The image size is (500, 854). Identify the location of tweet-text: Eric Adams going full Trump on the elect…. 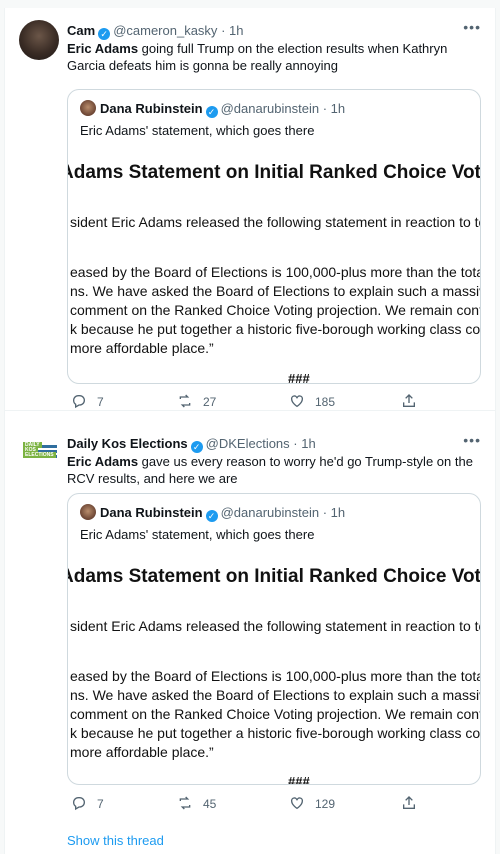
(272, 57).